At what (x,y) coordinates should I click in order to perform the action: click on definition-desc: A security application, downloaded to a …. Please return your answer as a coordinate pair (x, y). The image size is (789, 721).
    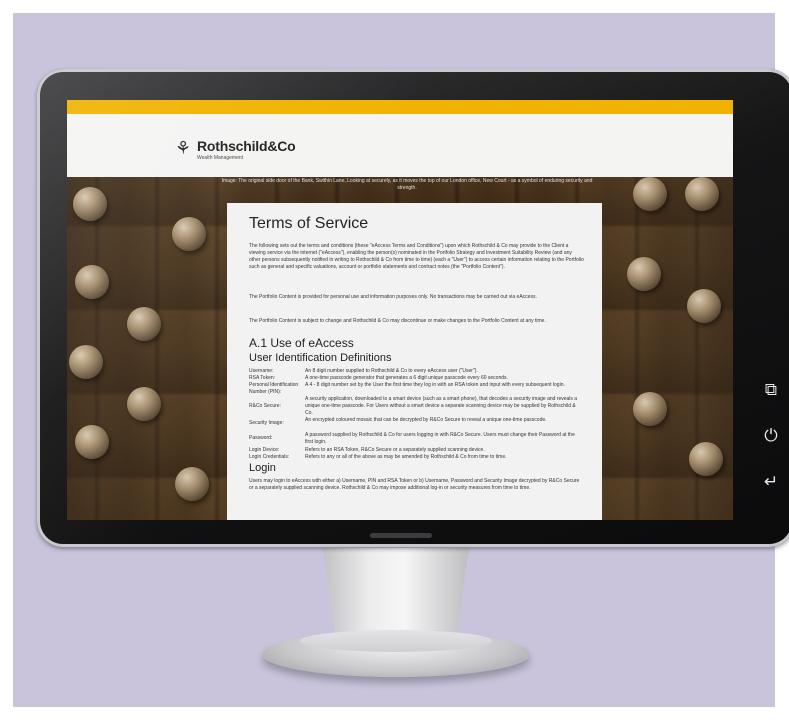
    Looking at the image, I should click on (441, 406).